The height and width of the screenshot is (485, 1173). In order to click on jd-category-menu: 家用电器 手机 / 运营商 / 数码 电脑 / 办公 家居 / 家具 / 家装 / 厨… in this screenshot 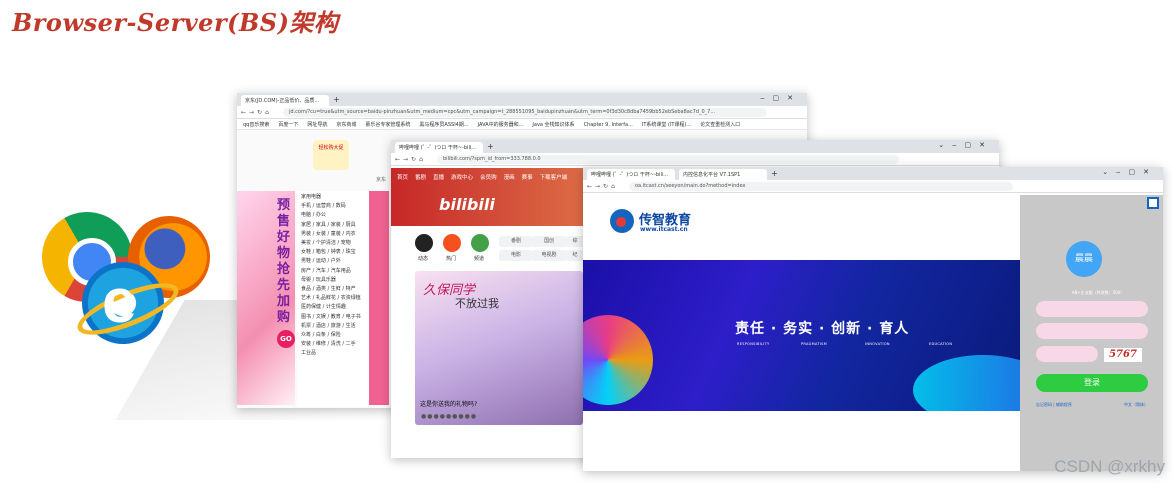, I will do `click(333, 299)`.